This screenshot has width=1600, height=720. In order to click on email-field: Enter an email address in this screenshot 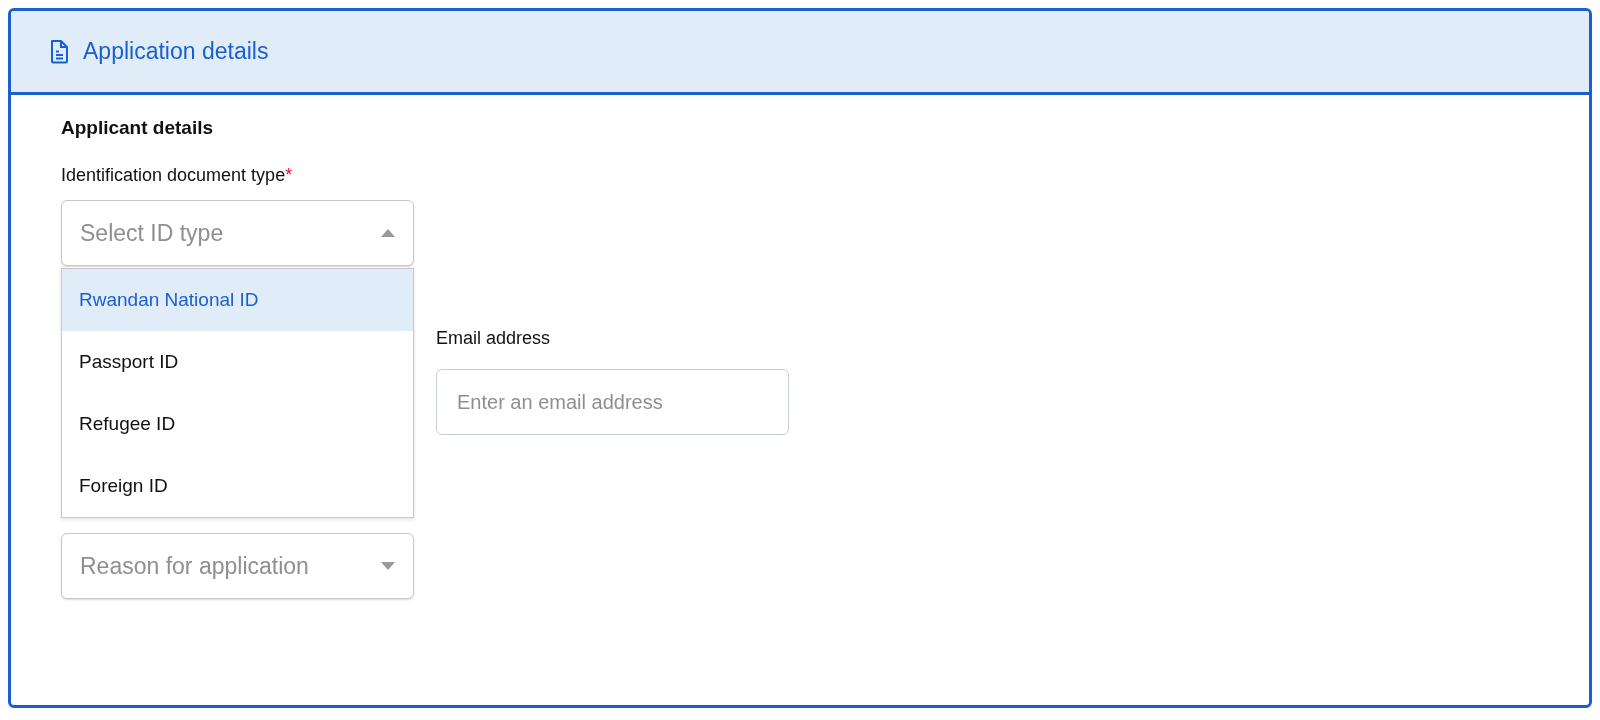, I will do `click(612, 402)`.